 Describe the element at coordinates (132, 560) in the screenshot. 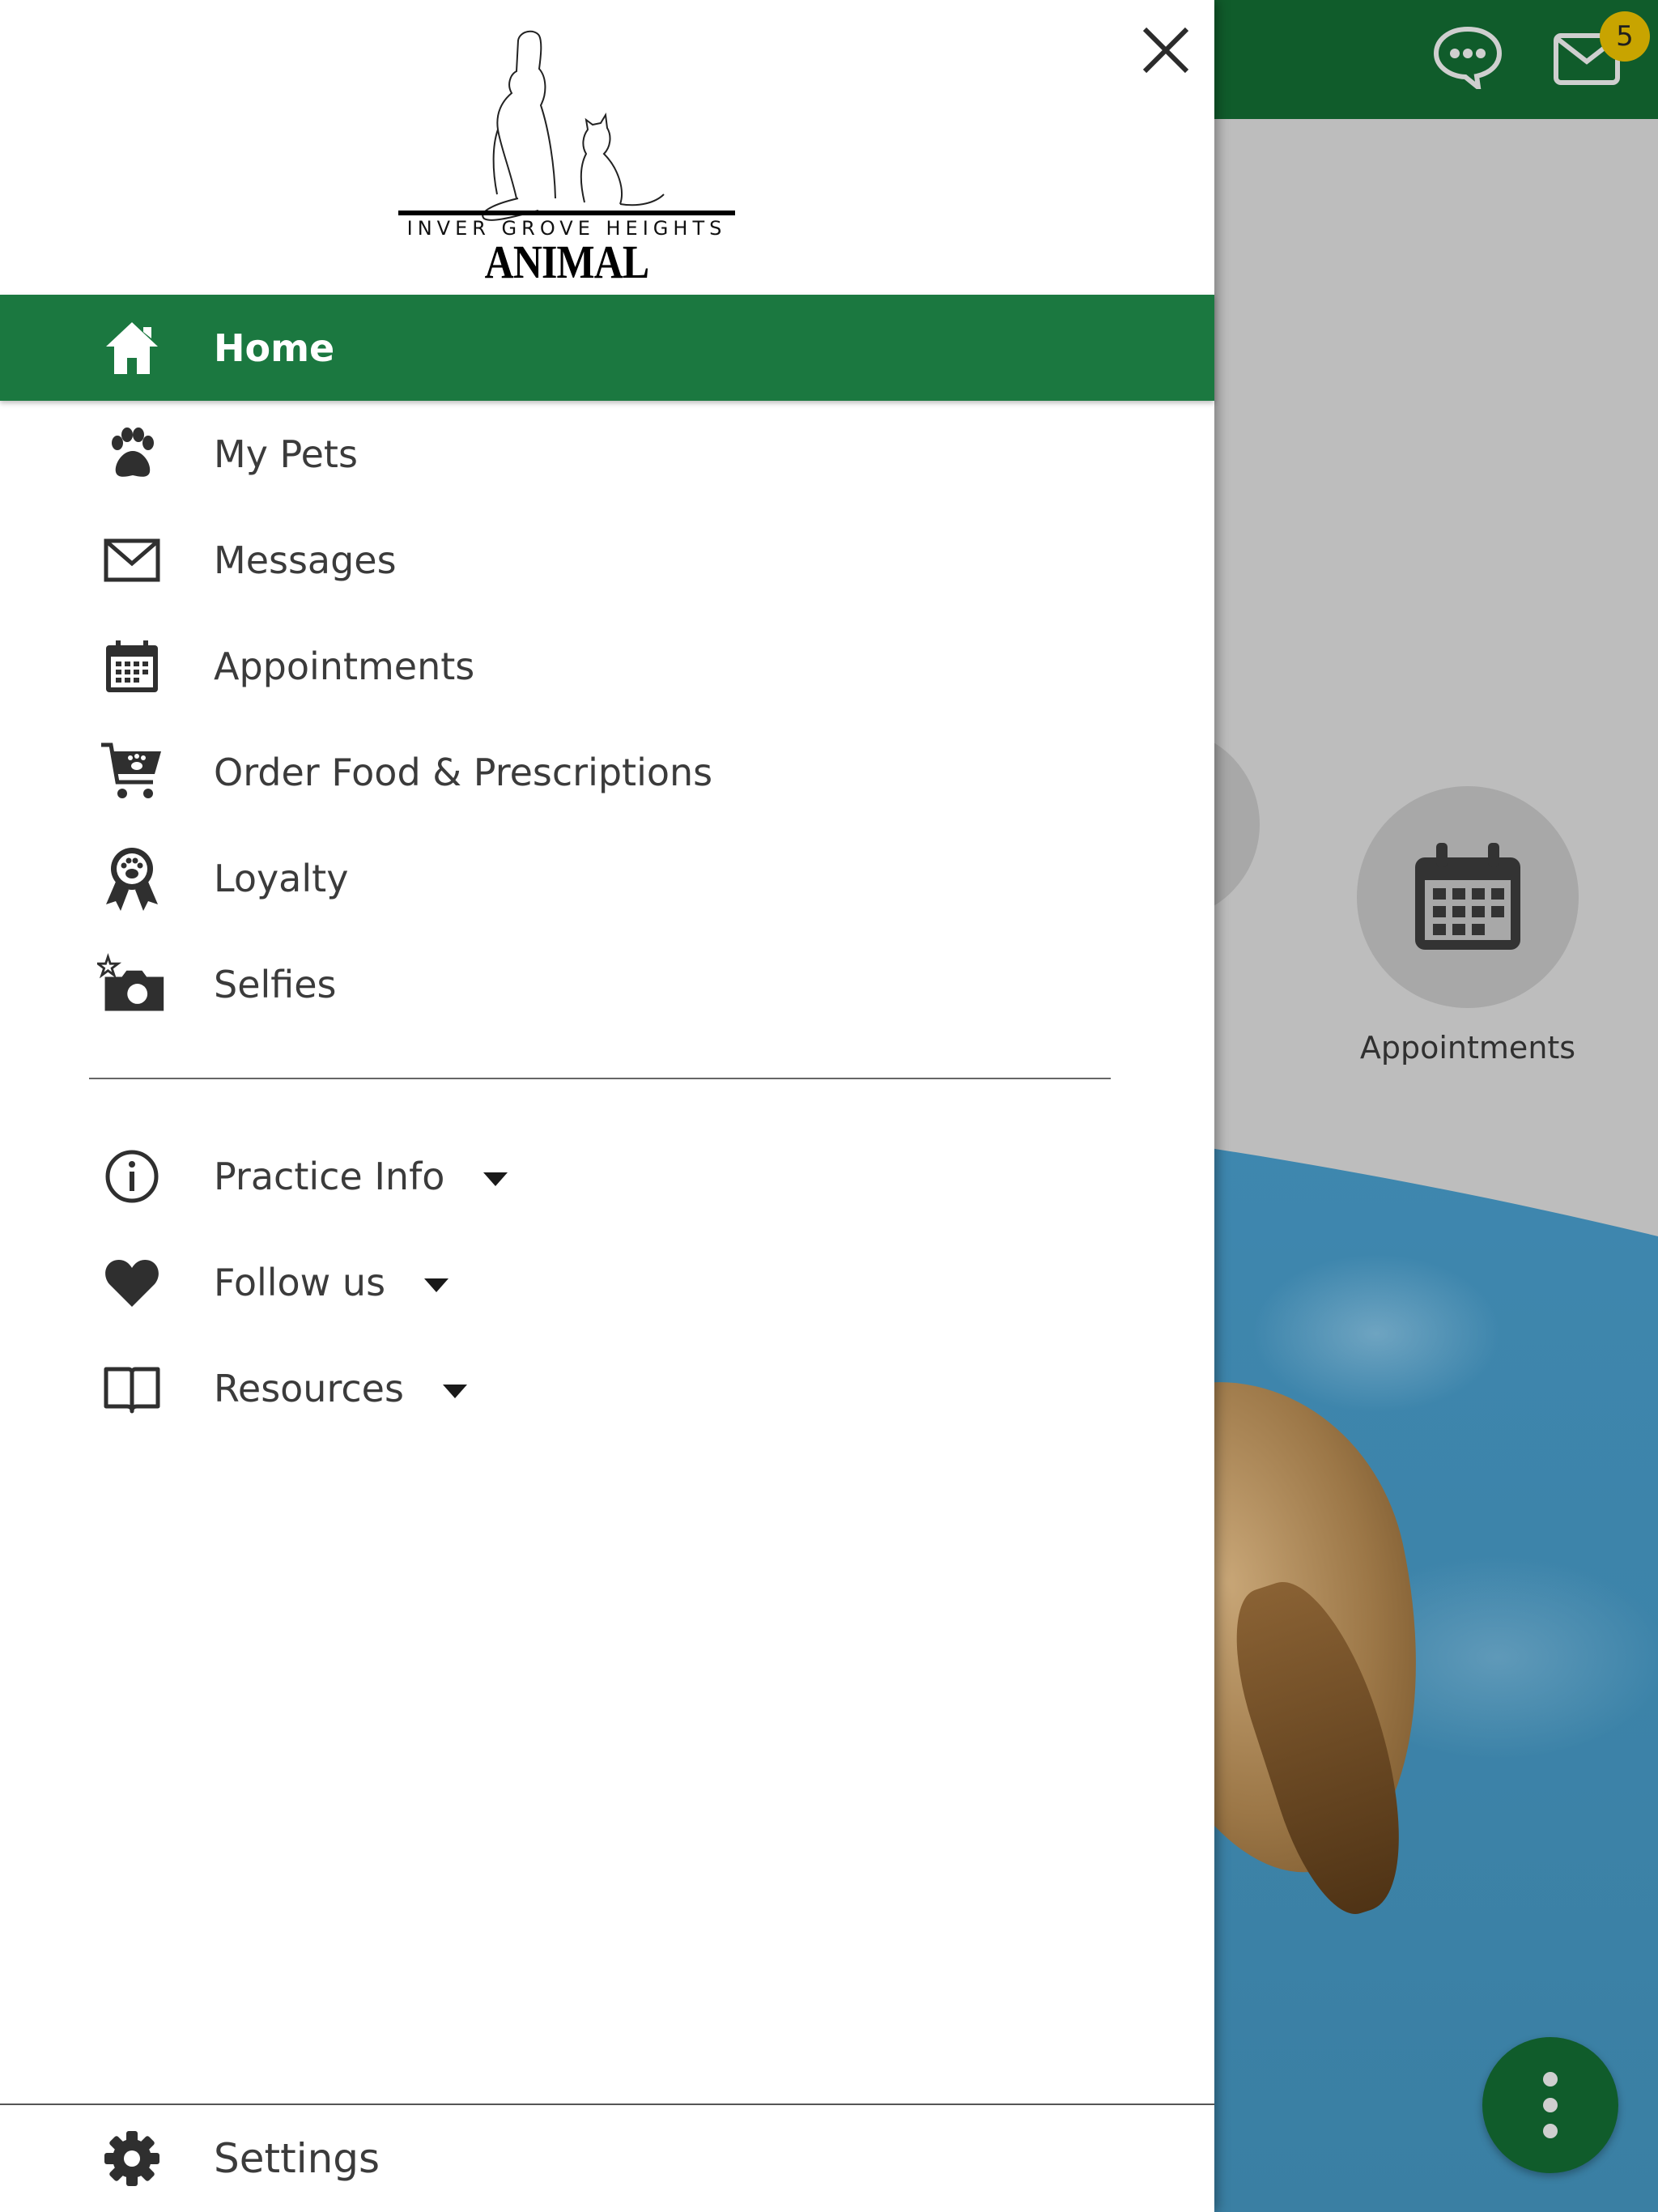

I see `envelope-icon` at that location.